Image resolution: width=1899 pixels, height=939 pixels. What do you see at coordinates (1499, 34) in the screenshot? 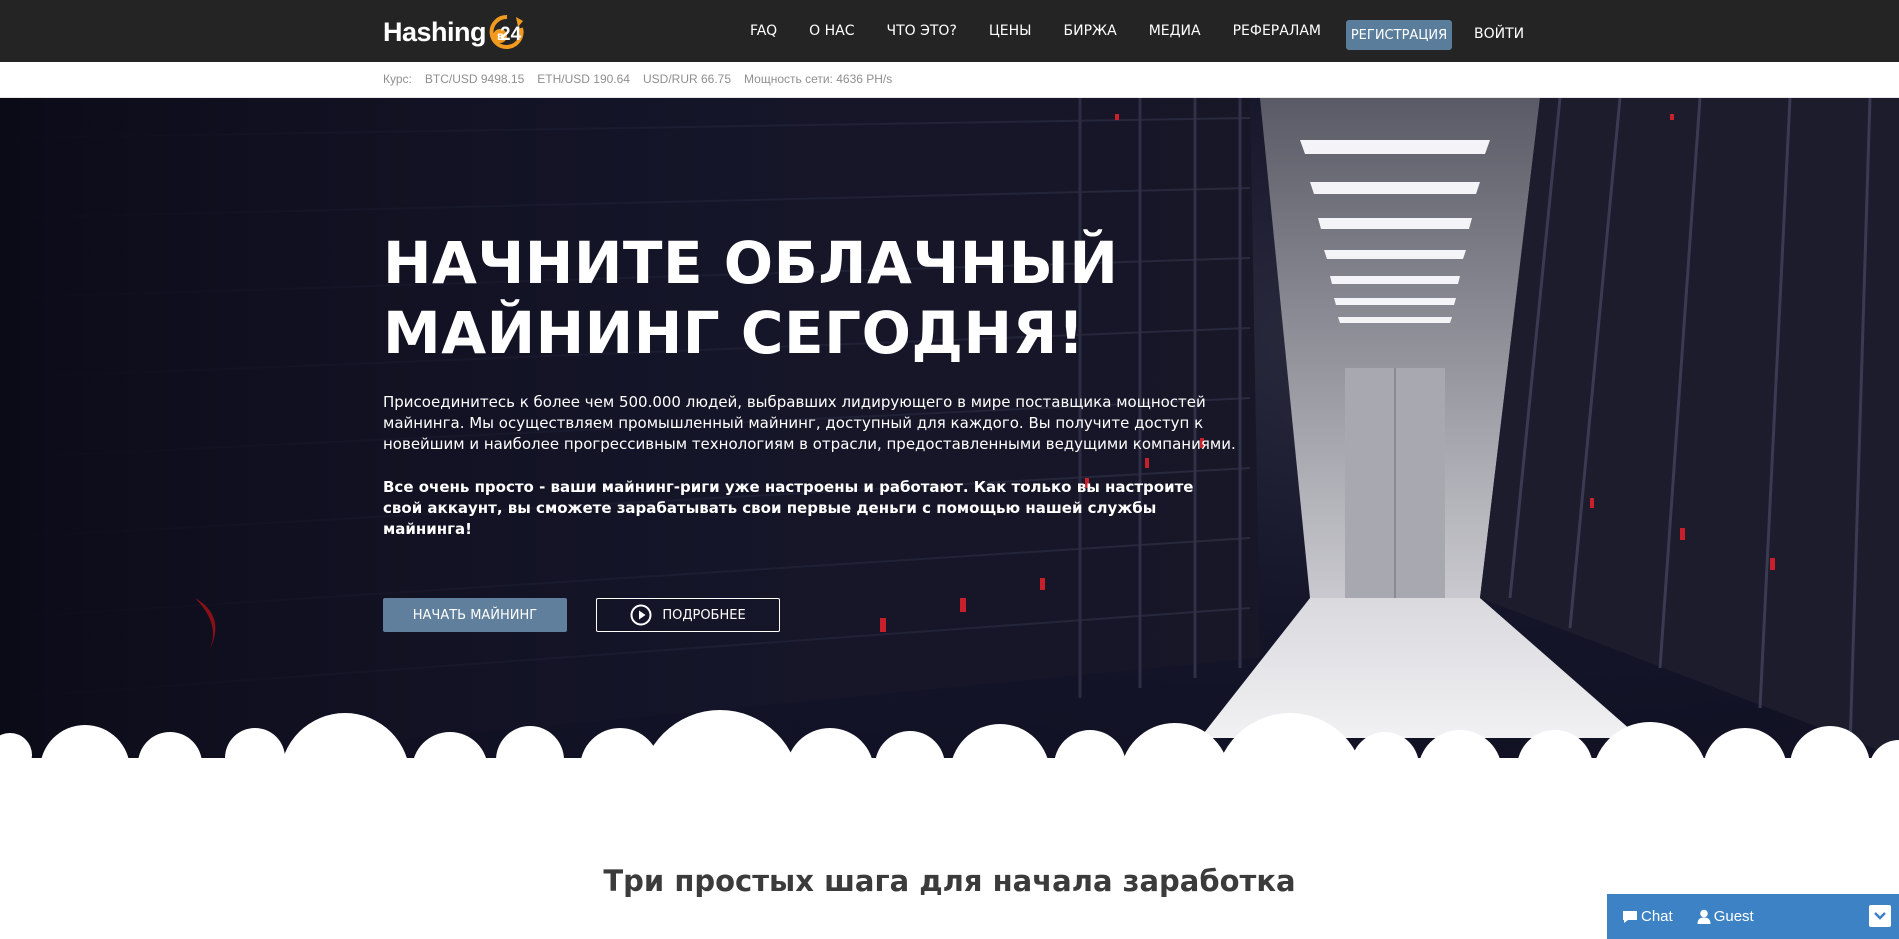
I see `login-link: ВОЙТИ` at bounding box center [1499, 34].